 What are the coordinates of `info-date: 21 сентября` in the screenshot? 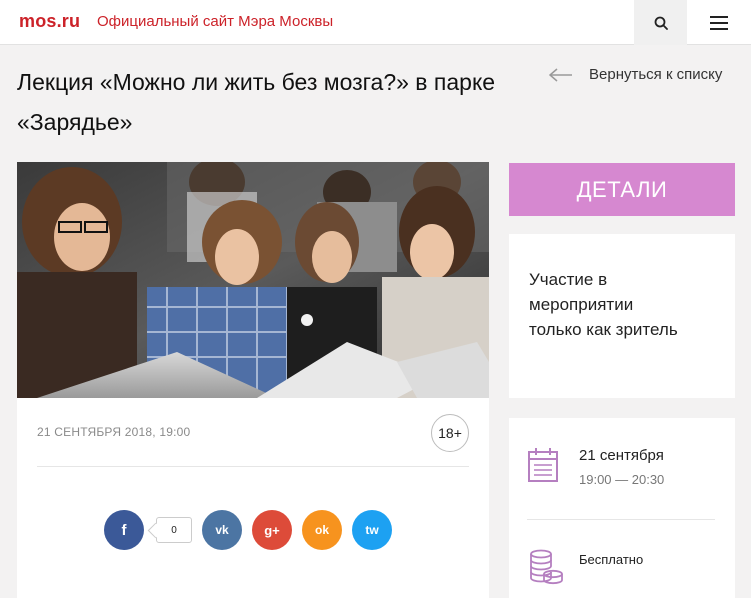 It's located at (621, 455).